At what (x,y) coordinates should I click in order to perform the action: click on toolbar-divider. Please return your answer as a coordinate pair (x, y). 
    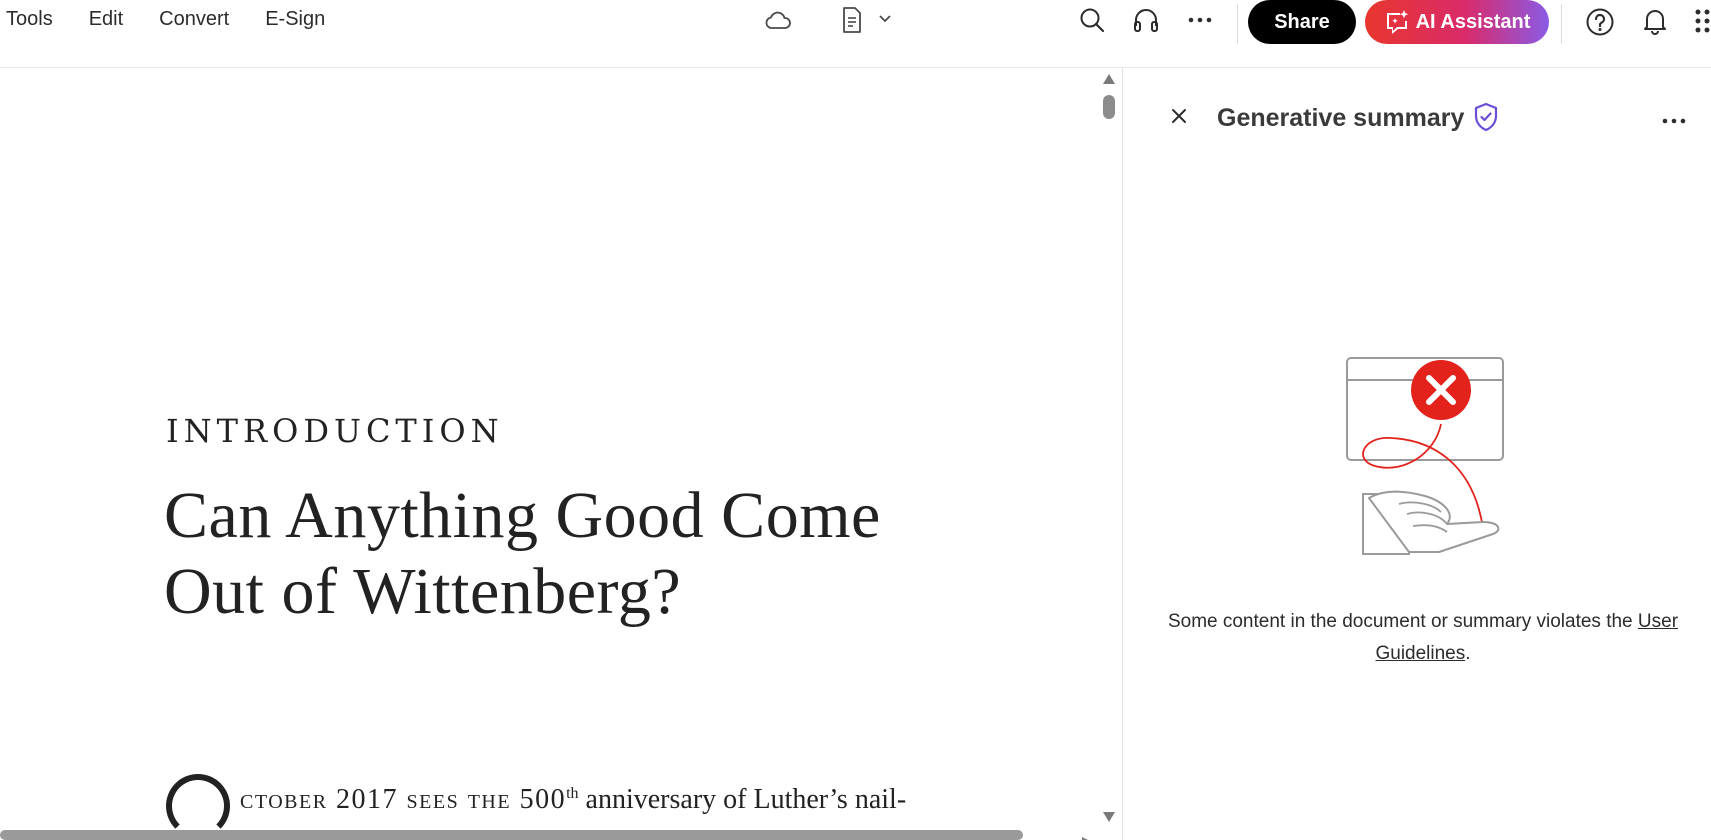
    Looking at the image, I should click on (1237, 24).